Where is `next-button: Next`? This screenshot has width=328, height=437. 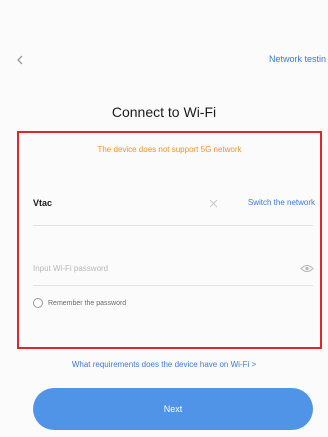
next-button: Next is located at coordinates (173, 409).